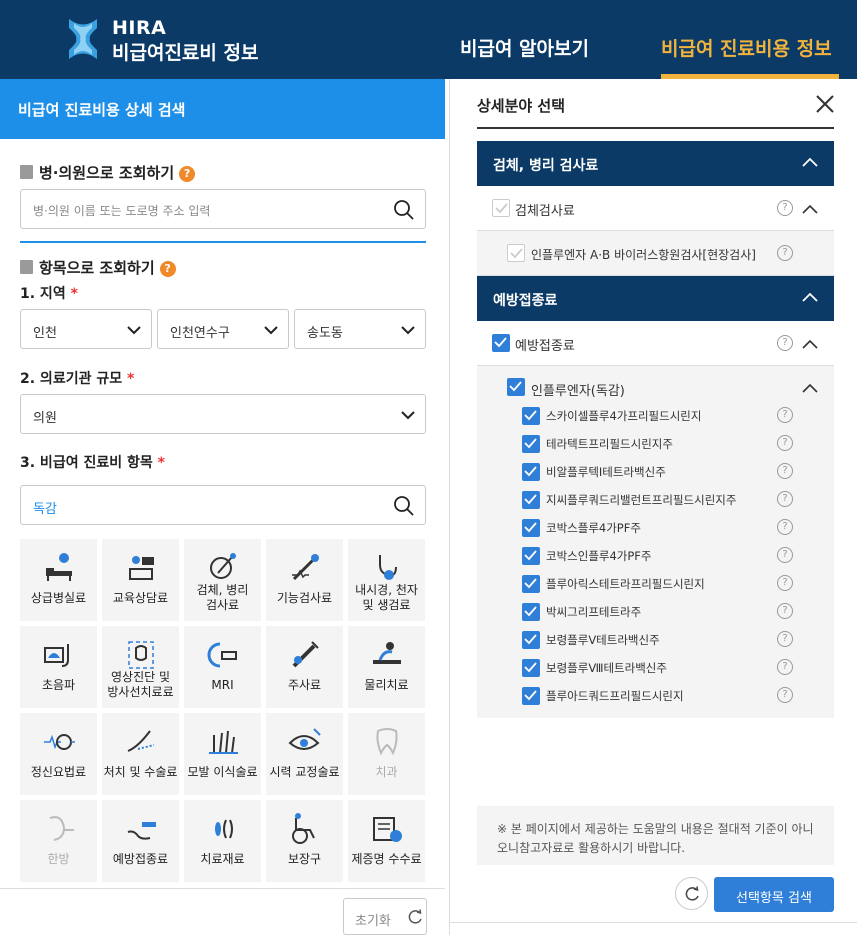  Describe the element at coordinates (223, 414) in the screenshot. I see `facility-scale-select: 의원` at that location.